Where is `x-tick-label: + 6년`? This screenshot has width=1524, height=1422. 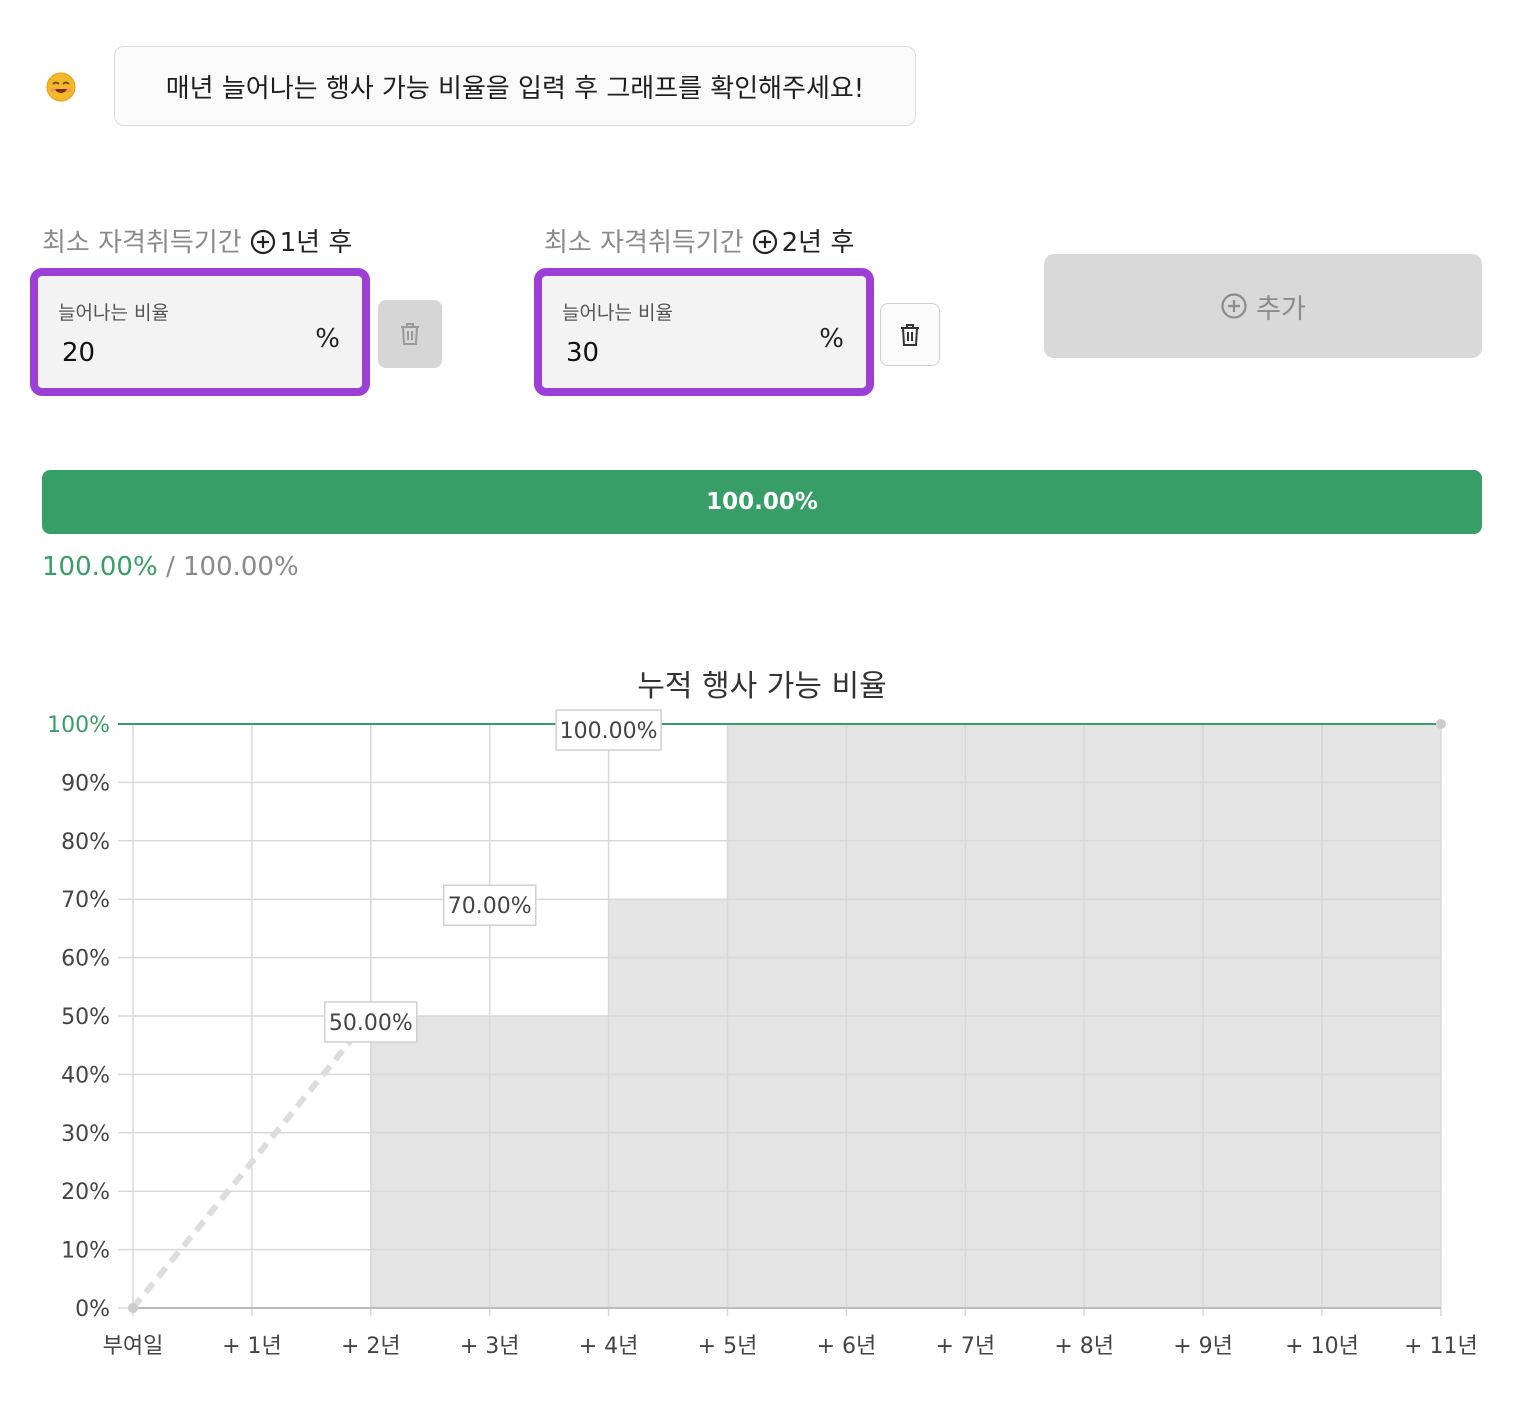 x-tick-label: + 6년 is located at coordinates (847, 1346).